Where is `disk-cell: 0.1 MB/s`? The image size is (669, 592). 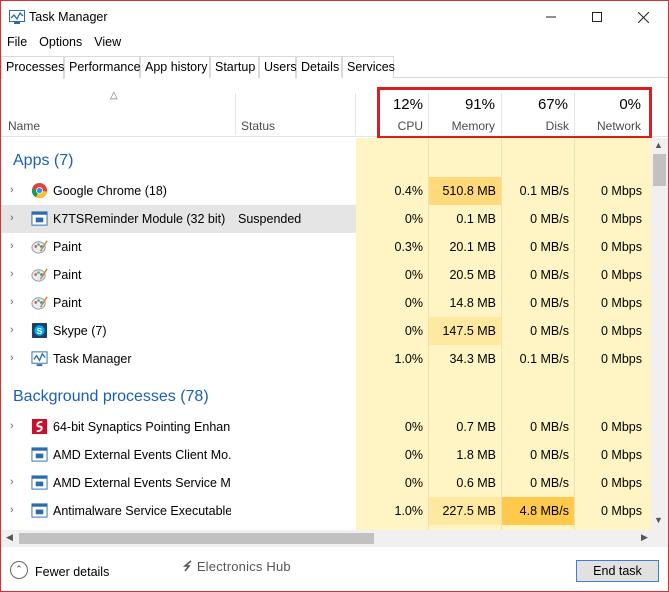 disk-cell: 0.1 MB/s is located at coordinates (544, 359).